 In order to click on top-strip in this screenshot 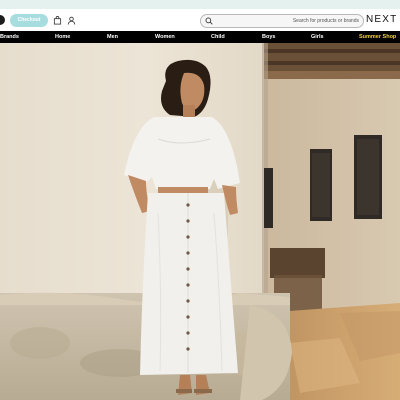, I will do `click(200, 4)`.